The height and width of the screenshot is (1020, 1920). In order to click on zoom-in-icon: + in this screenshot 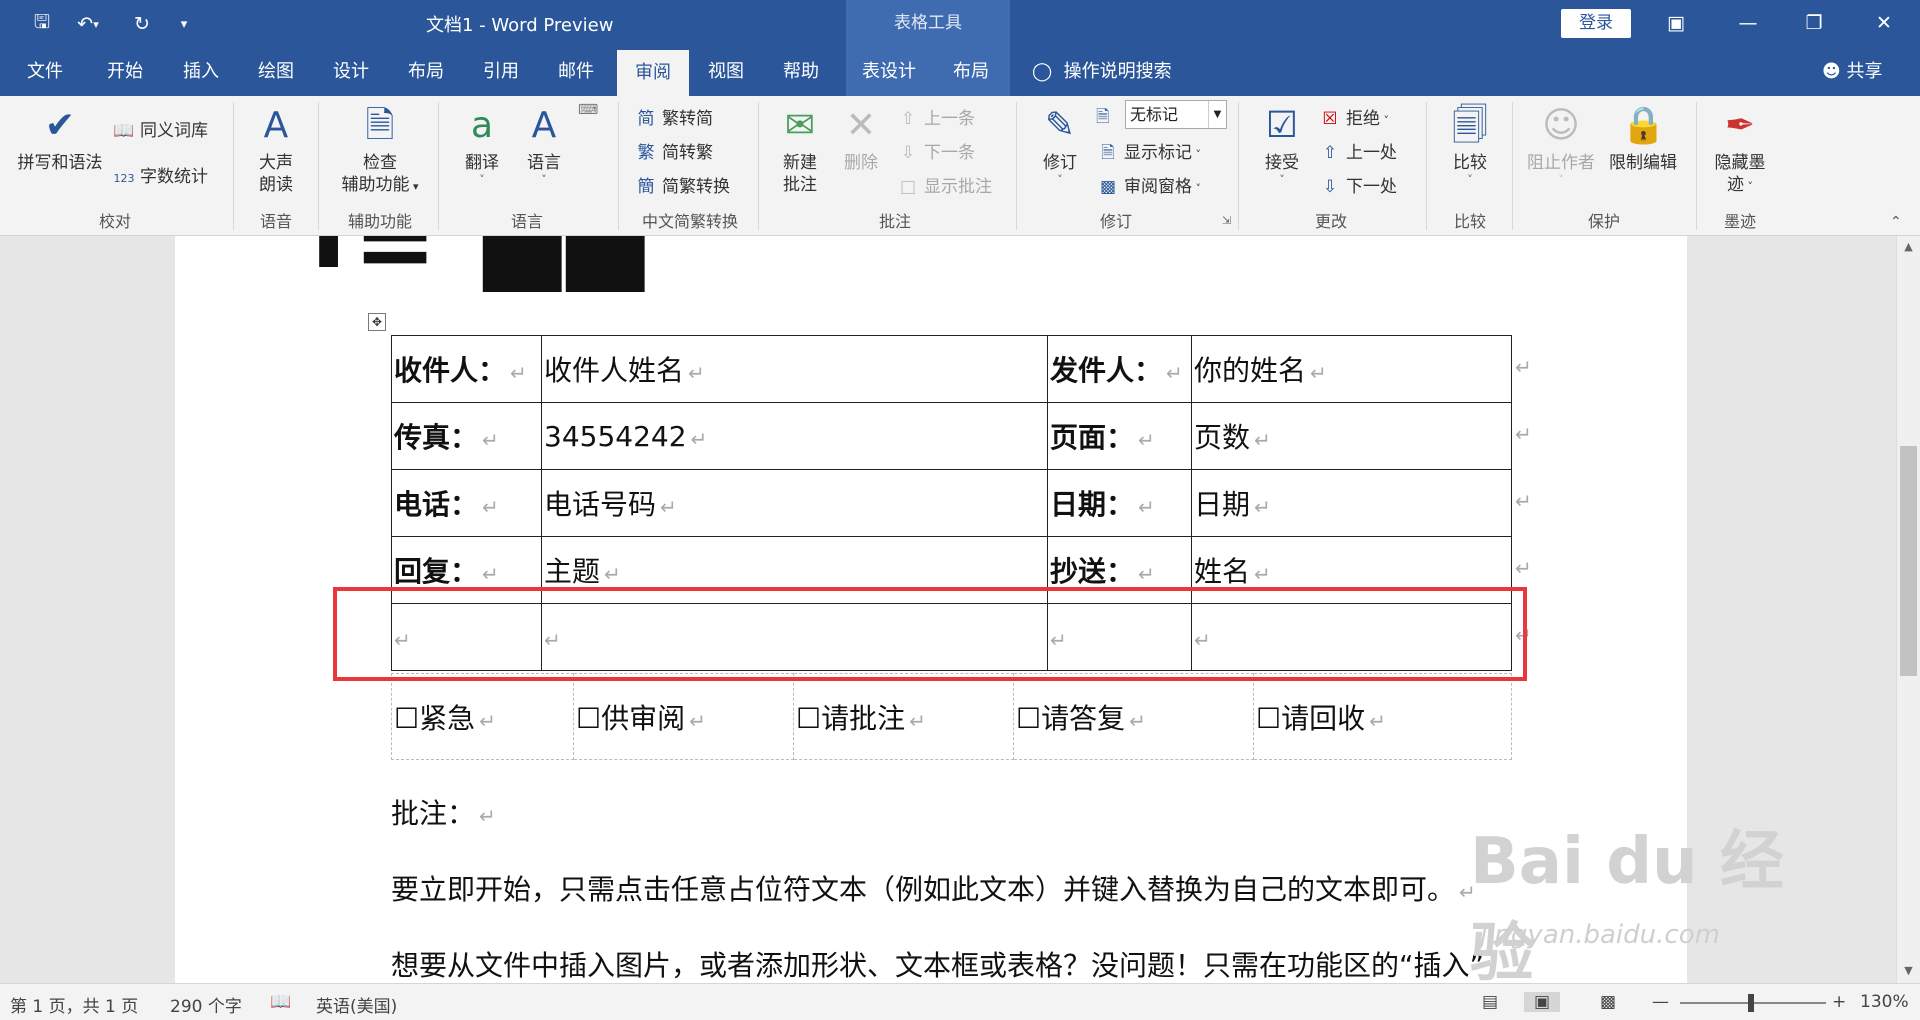, I will do `click(1839, 1002)`.